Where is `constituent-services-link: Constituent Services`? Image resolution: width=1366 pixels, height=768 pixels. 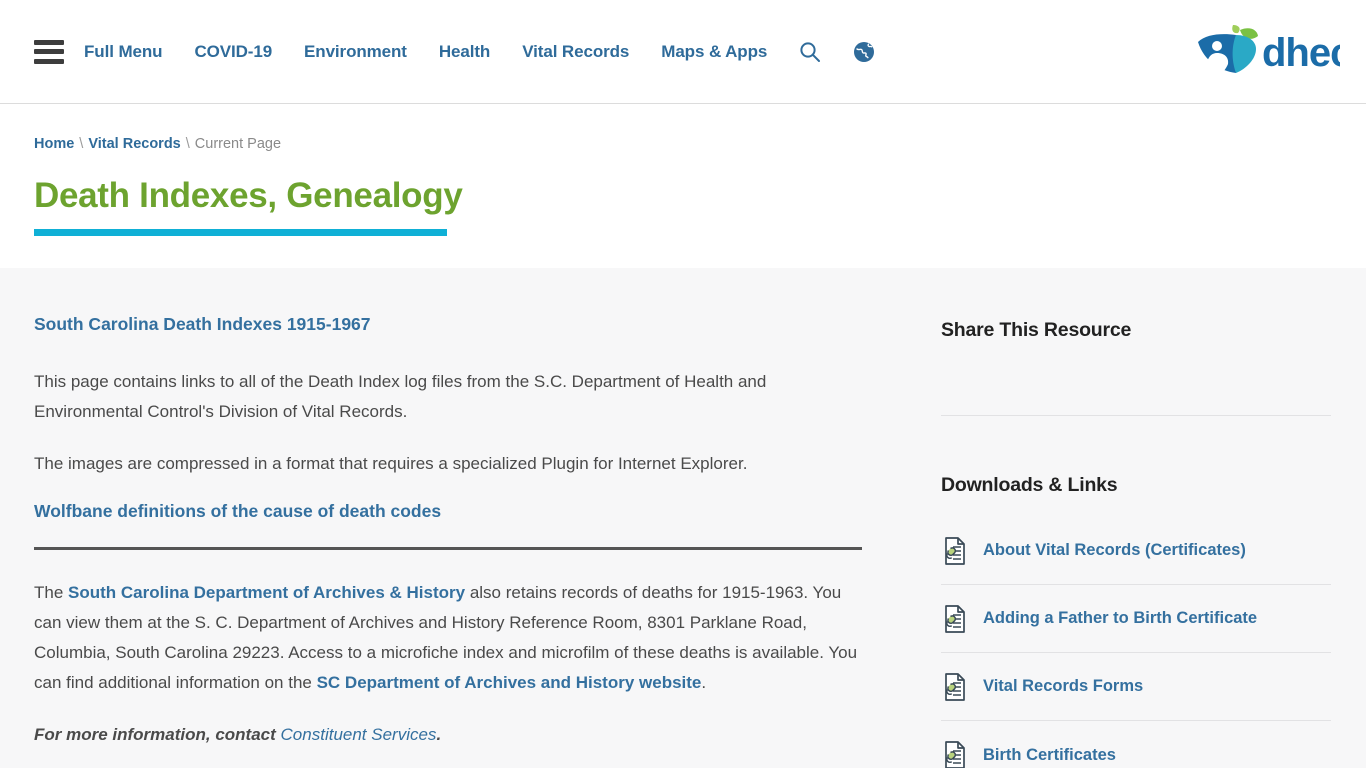
constituent-services-link: Constituent Services is located at coordinates (359, 734).